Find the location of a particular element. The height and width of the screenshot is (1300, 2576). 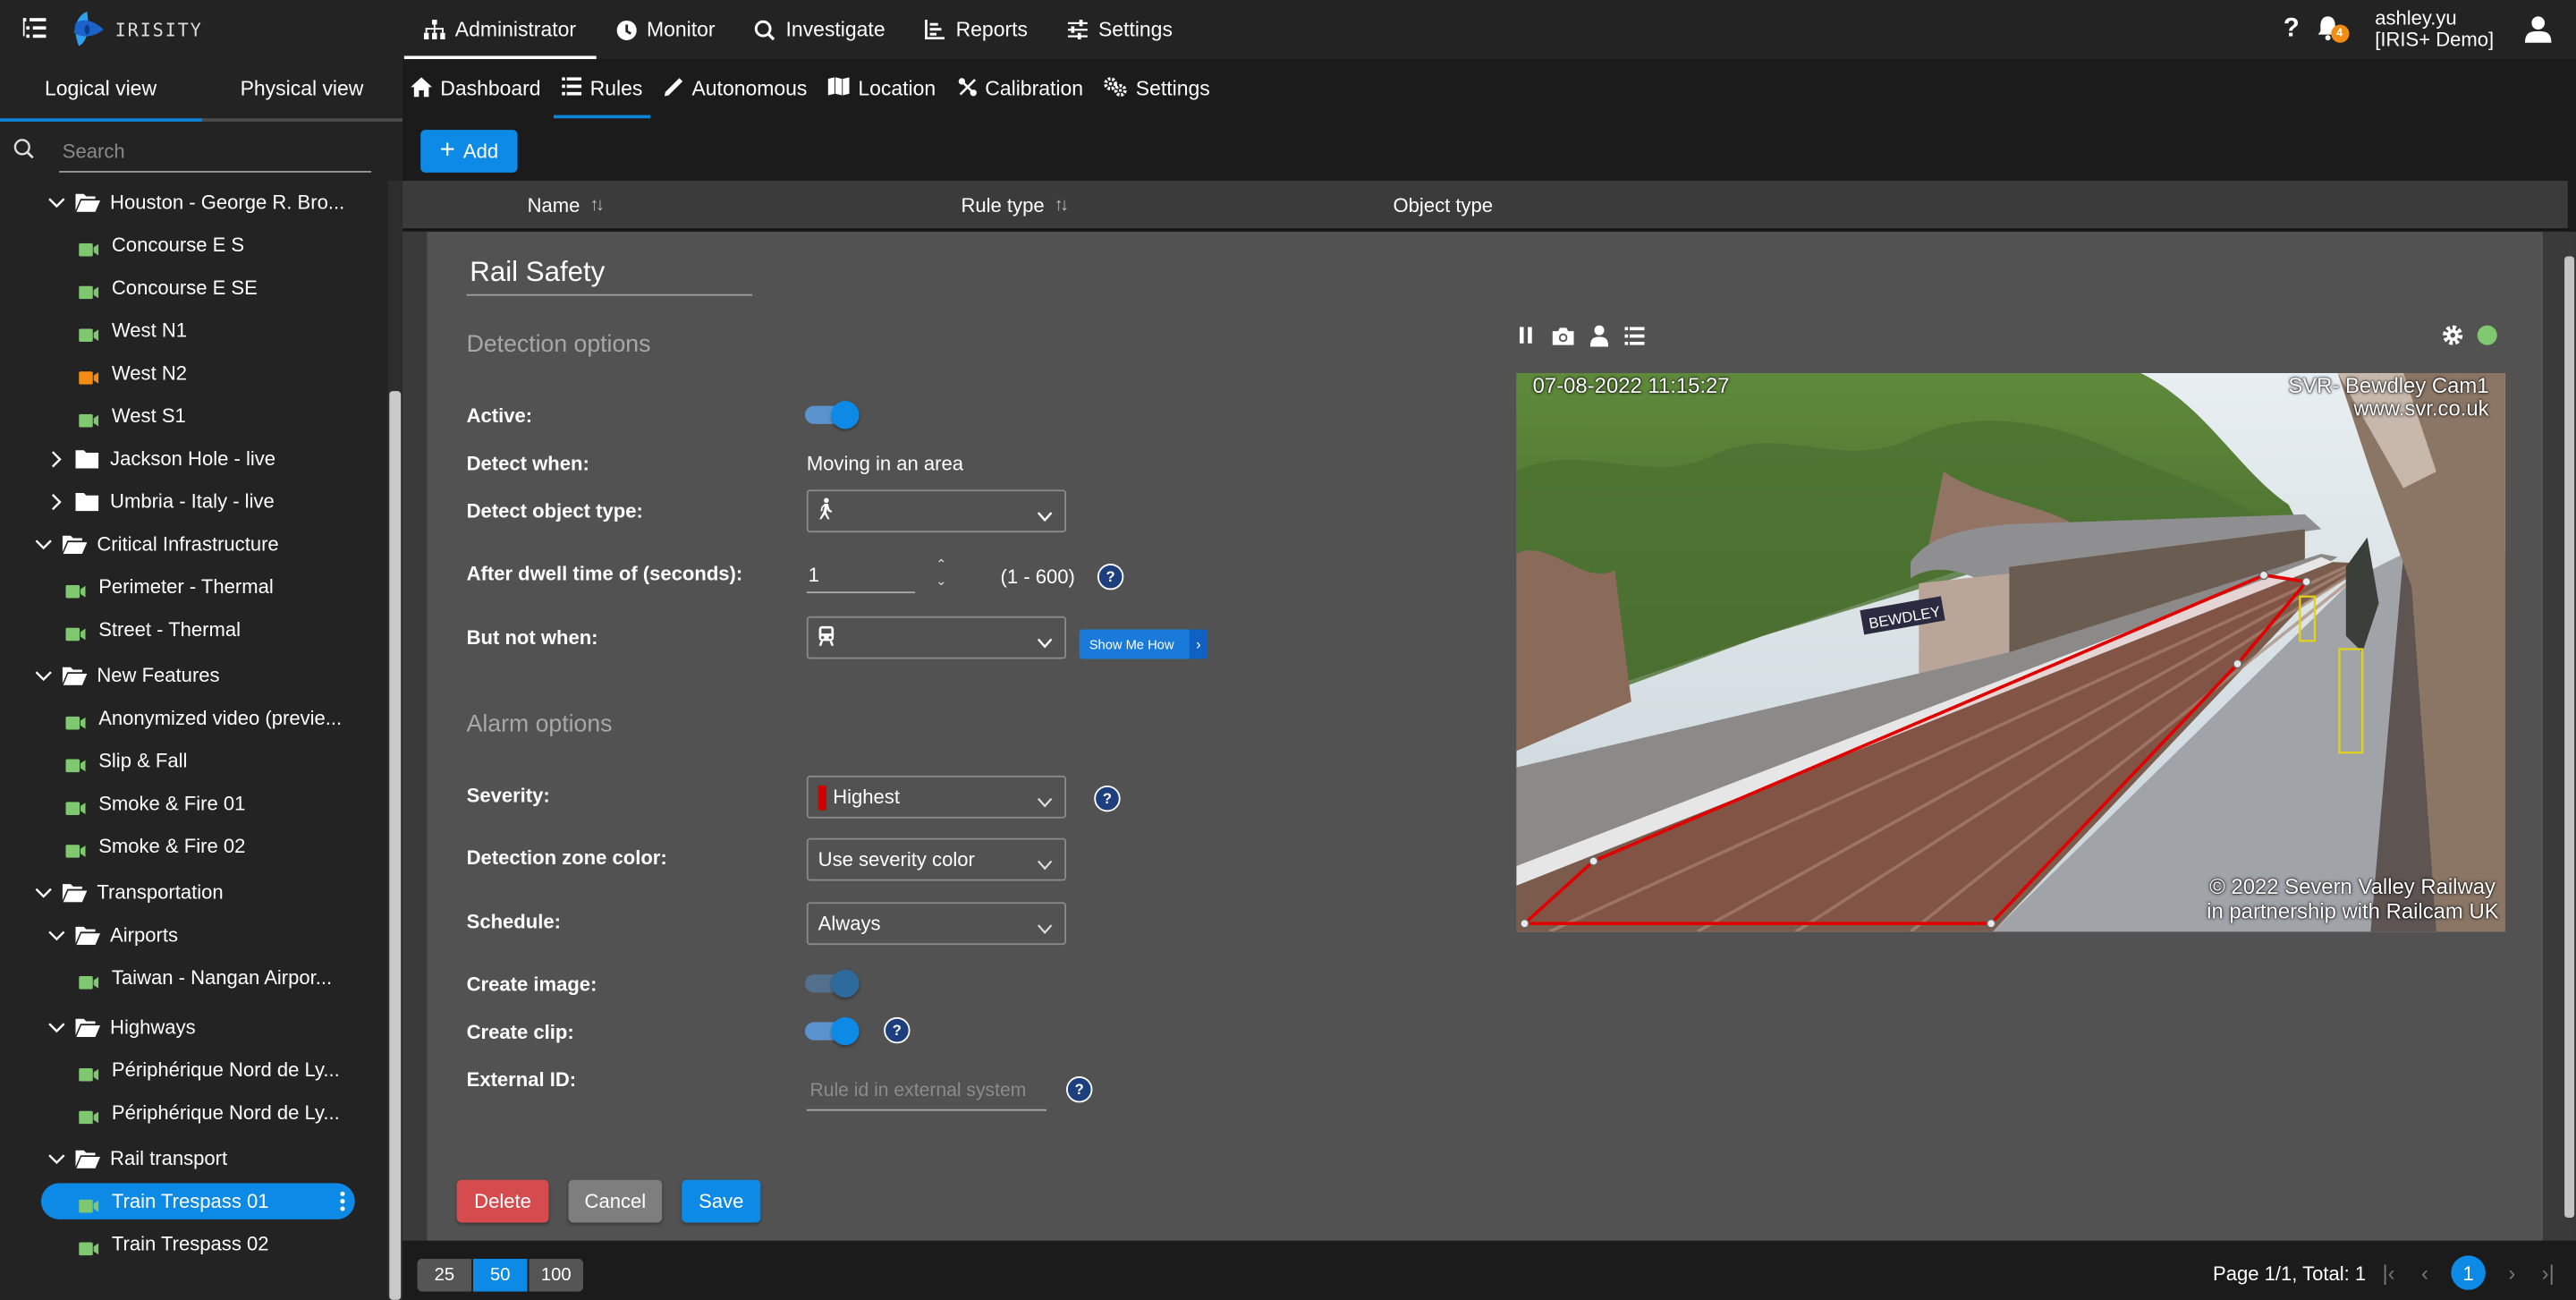

active-toggle is located at coordinates (831, 415).